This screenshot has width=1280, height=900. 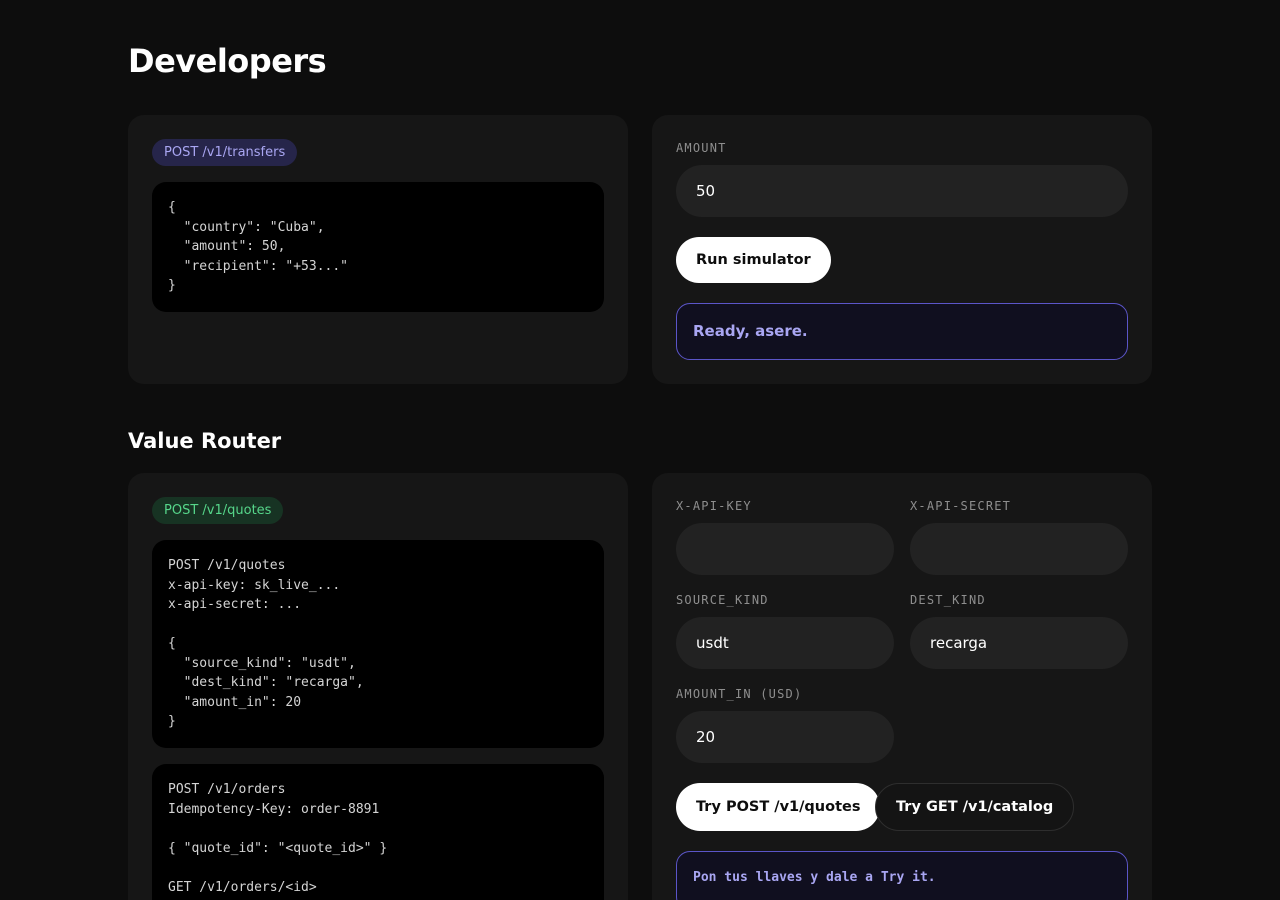 What do you see at coordinates (739, 694) in the screenshot?
I see `amount-in-label: AMOUNT_IN (USD)` at bounding box center [739, 694].